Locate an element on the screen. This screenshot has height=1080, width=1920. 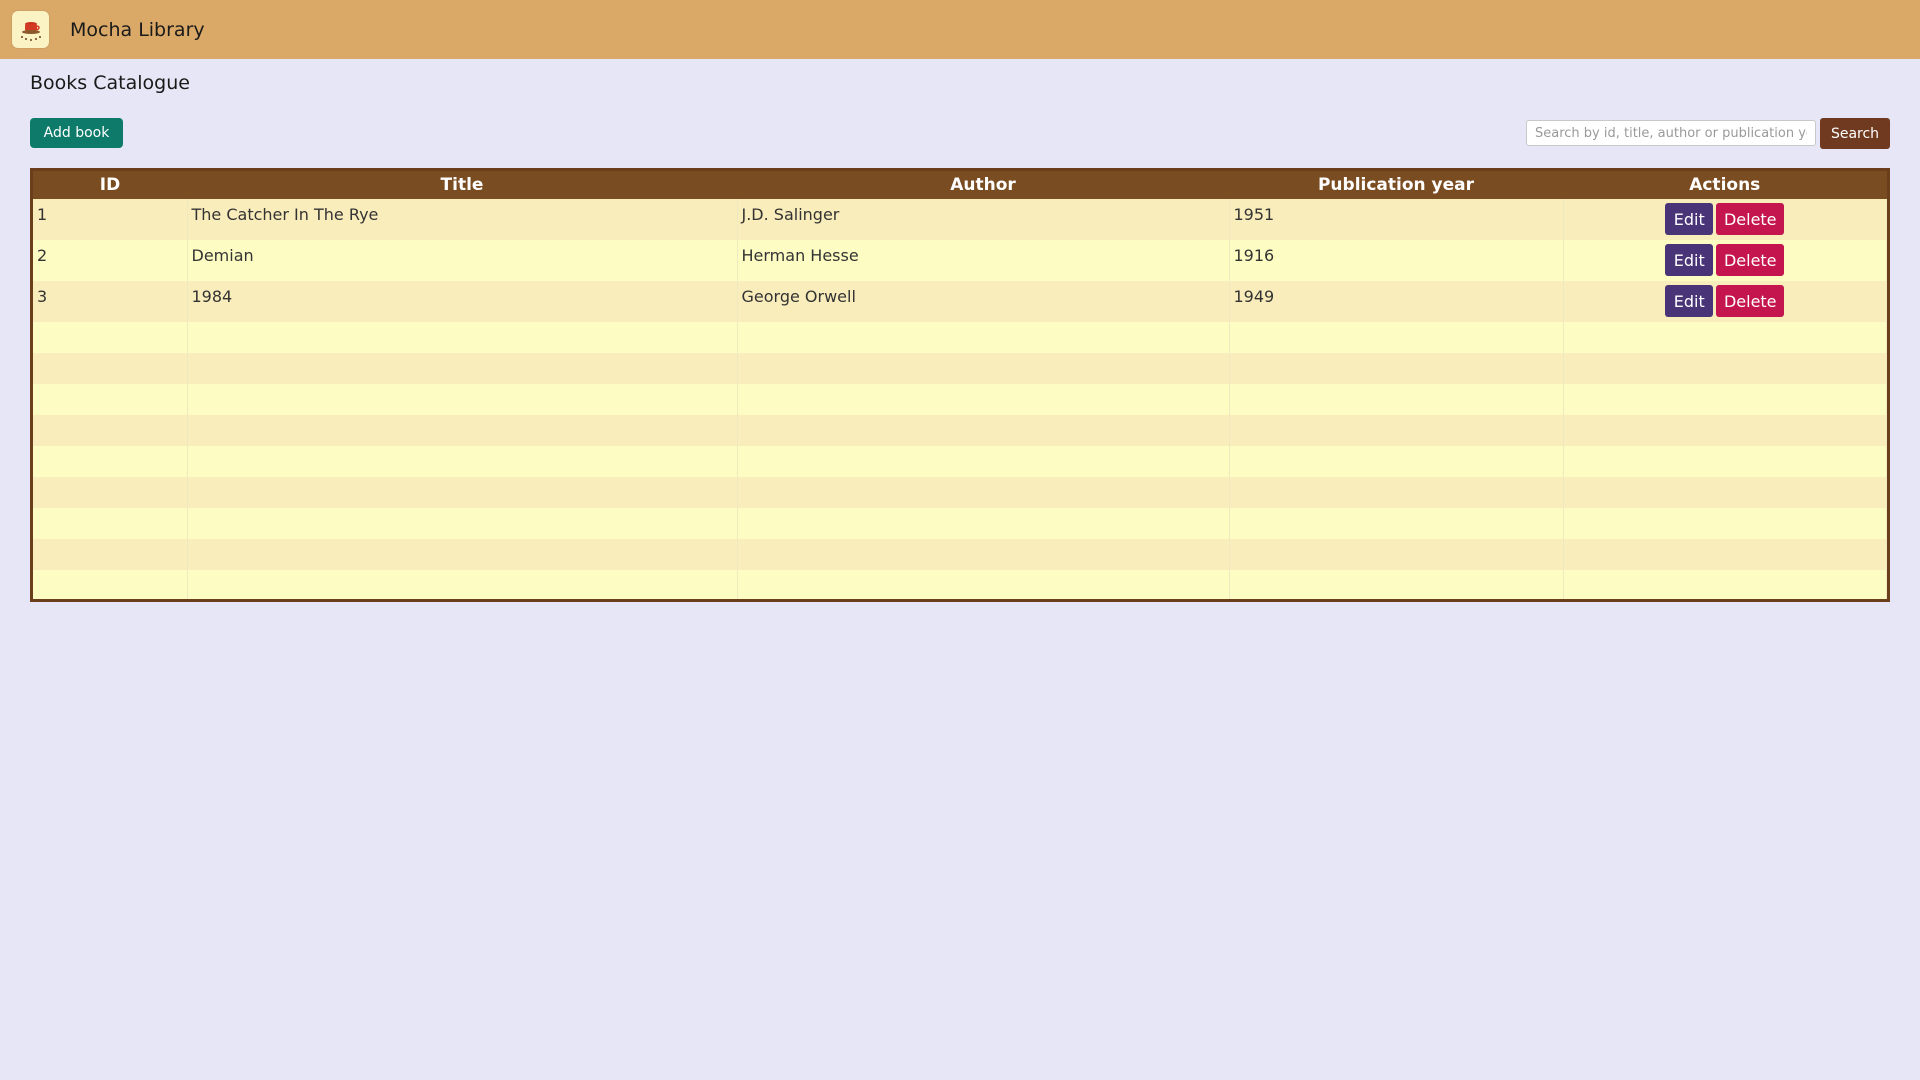
cell-id: 2 is located at coordinates (110, 260).